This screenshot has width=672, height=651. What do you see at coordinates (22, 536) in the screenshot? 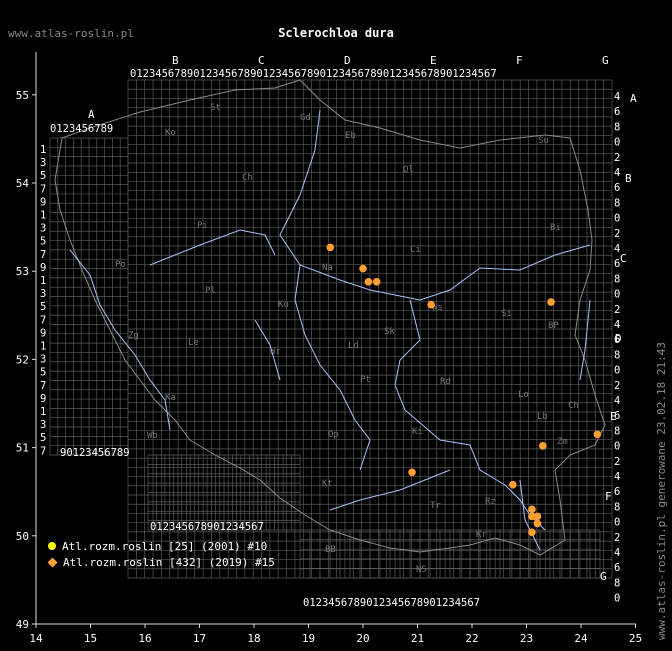
I see `y-tick-label: 50` at bounding box center [22, 536].